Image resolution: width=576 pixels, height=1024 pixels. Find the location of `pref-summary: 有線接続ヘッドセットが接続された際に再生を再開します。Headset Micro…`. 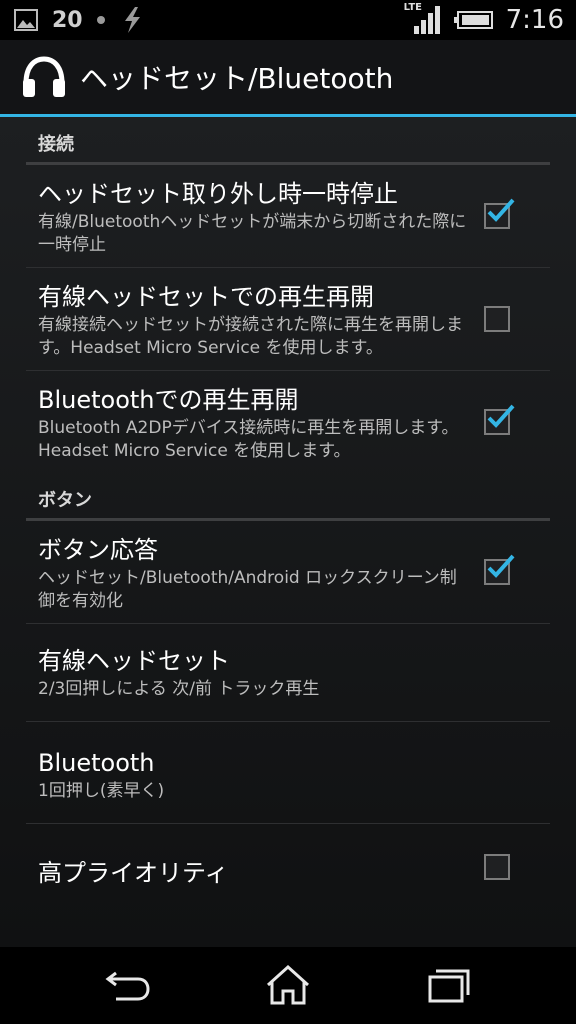

pref-summary: 有線接続ヘッドセットが接続された際に再生を再開します。Headset Micro… is located at coordinates (250, 336).